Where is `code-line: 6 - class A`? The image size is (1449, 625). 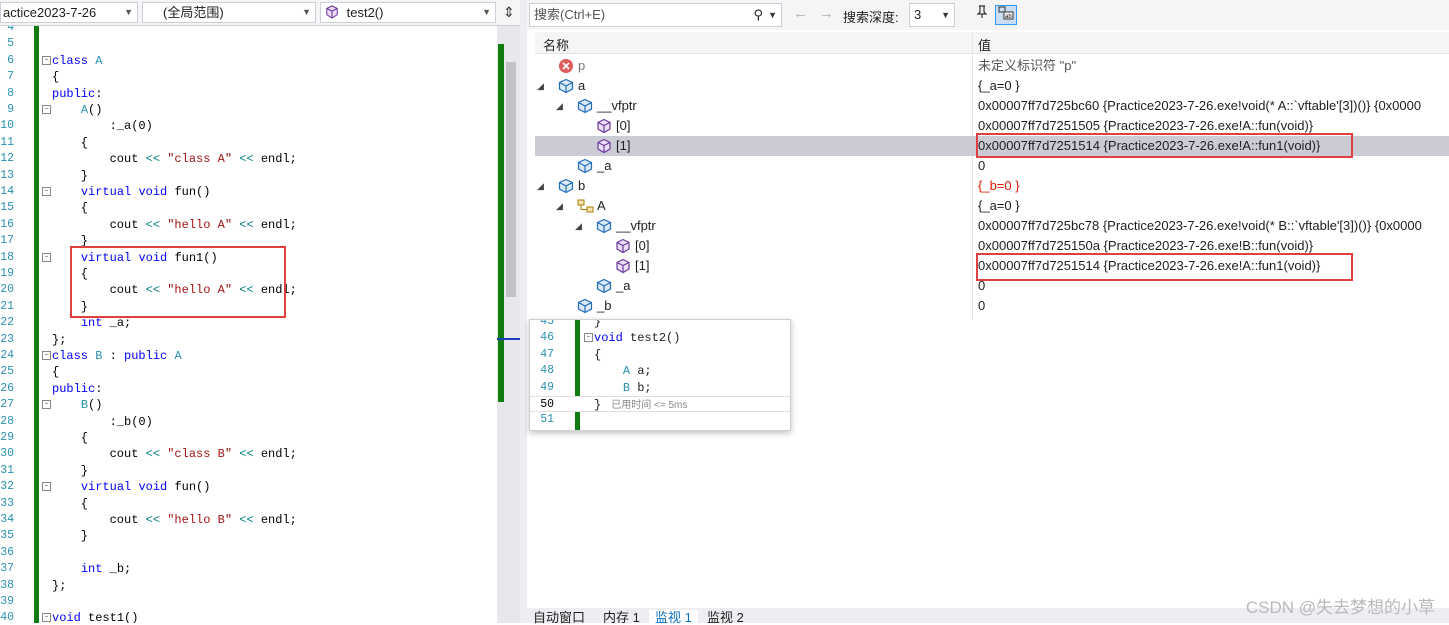
code-line: 6 - class A is located at coordinates (248, 61).